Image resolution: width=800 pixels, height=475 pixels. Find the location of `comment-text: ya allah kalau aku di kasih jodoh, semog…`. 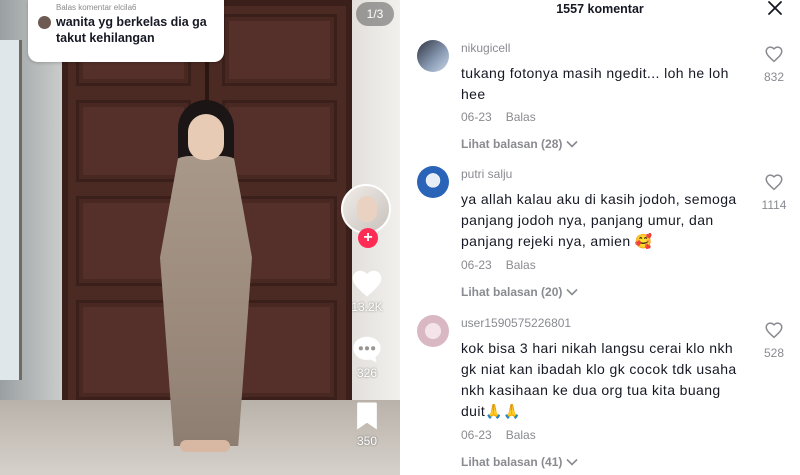

comment-text: ya allah kalau aku di kasih jodoh, semog… is located at coordinates (599, 220).